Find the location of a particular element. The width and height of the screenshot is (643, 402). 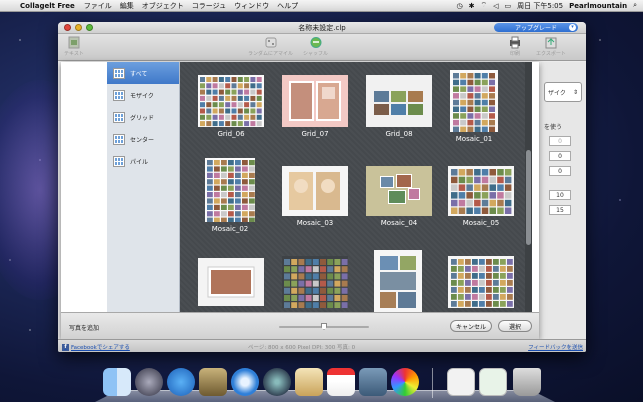

spacing-field-5: 15 is located at coordinates (560, 210).